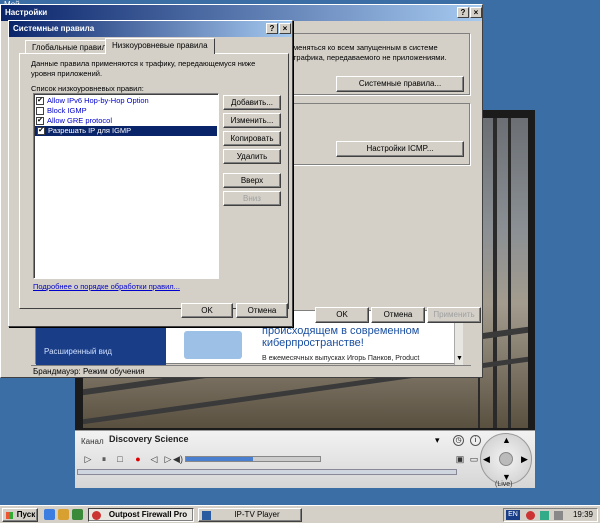 The height and width of the screenshot is (523, 600). I want to click on list-item: ✔ Allow GRE protocol, so click(126, 121).